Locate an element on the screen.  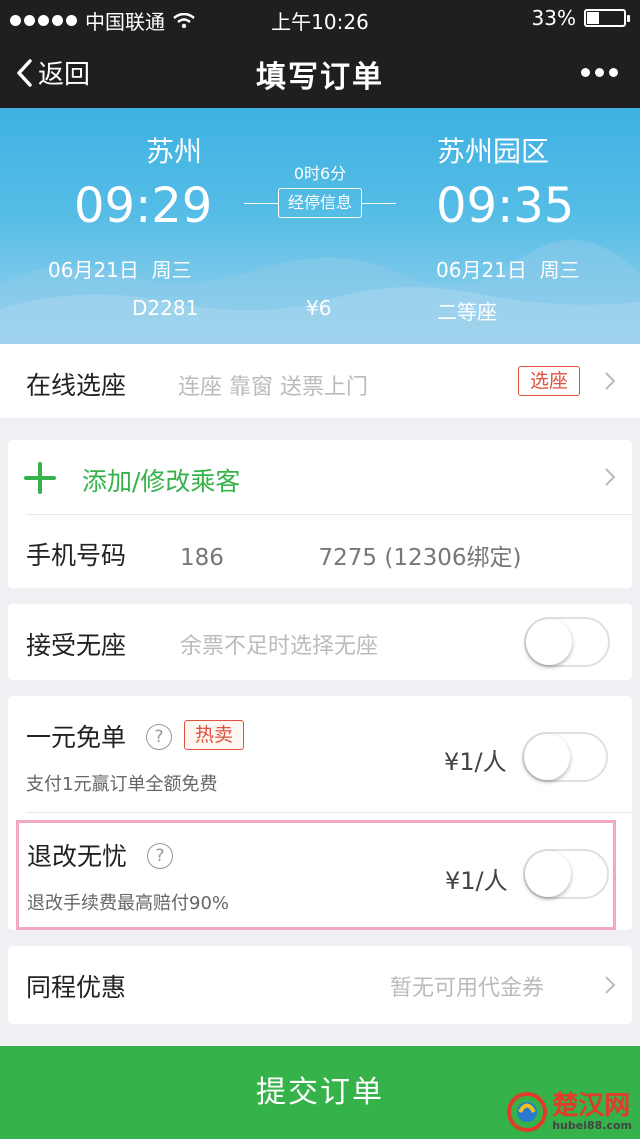
refund-toggle is located at coordinates (566, 874).